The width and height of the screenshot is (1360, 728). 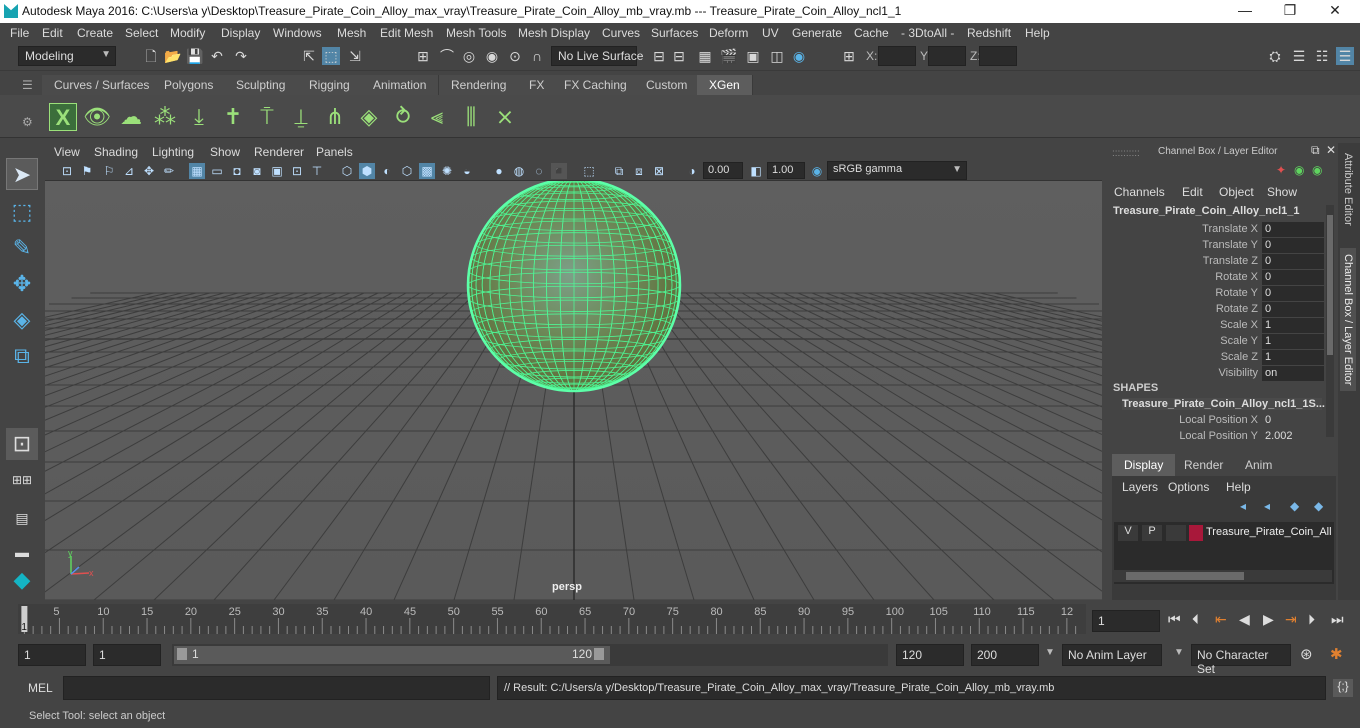 What do you see at coordinates (1293, 325) in the screenshot?
I see `attr-value-scale-x: 1` at bounding box center [1293, 325].